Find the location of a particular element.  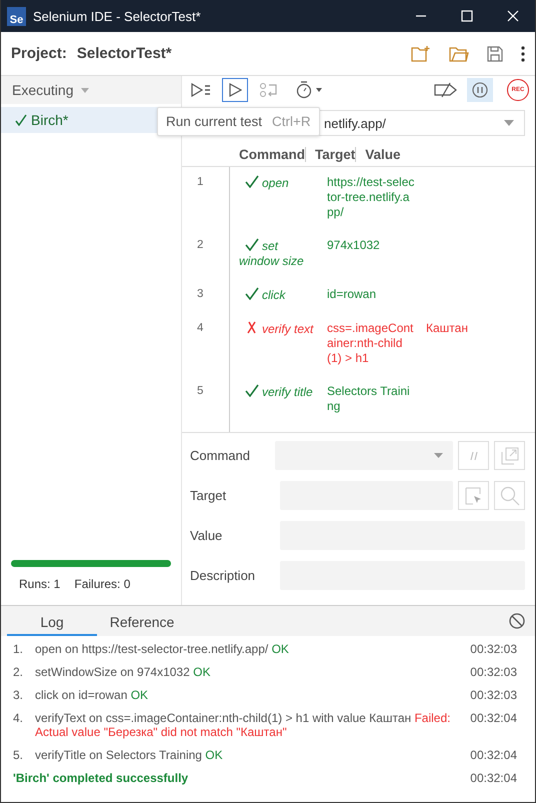

command-cell-text: set window size is located at coordinates (271, 253).